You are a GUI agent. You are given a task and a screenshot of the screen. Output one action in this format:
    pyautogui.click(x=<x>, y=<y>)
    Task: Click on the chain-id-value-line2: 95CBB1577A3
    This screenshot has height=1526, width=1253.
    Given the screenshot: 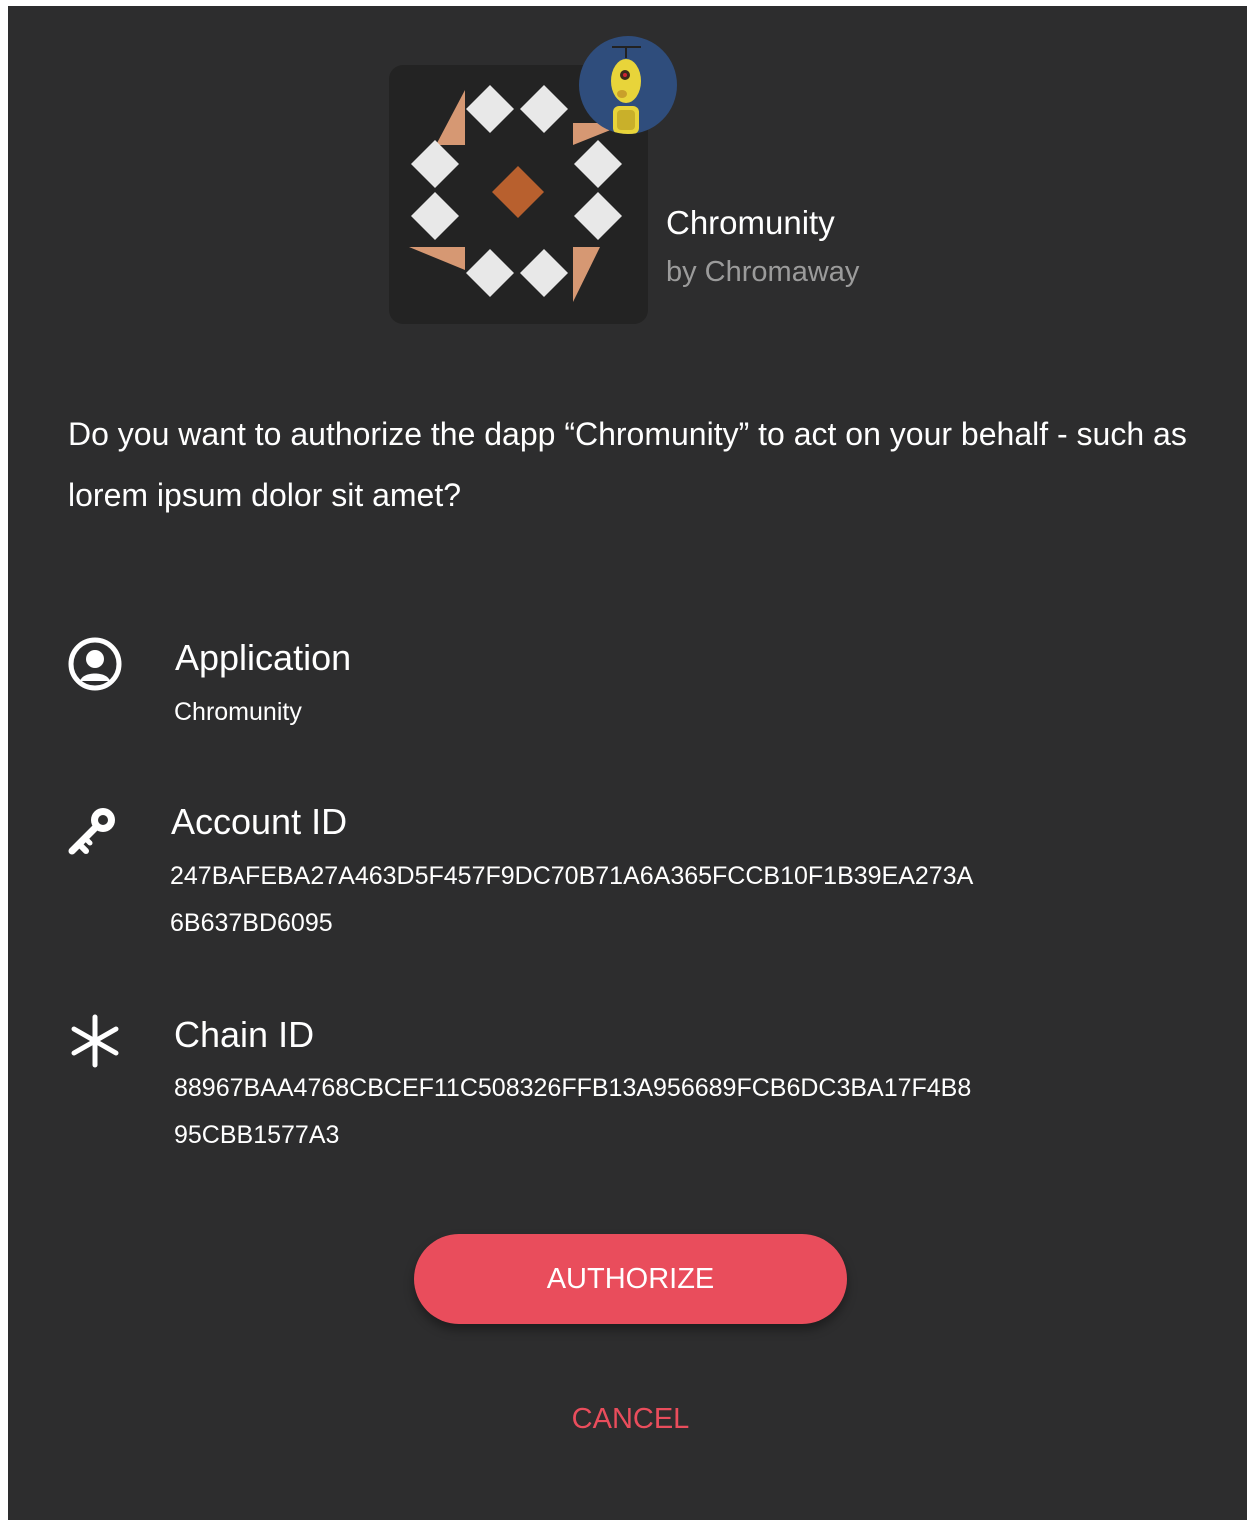 What is the action you would take?
    pyautogui.click(x=257, y=1135)
    